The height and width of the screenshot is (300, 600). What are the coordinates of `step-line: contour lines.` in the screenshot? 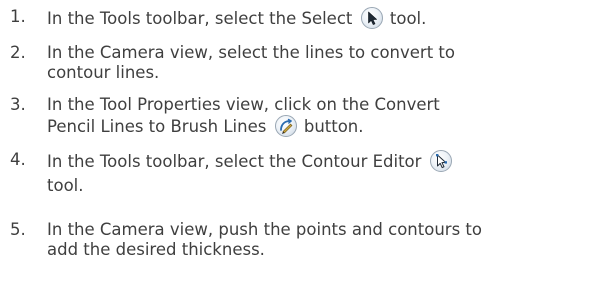 It's located at (103, 72).